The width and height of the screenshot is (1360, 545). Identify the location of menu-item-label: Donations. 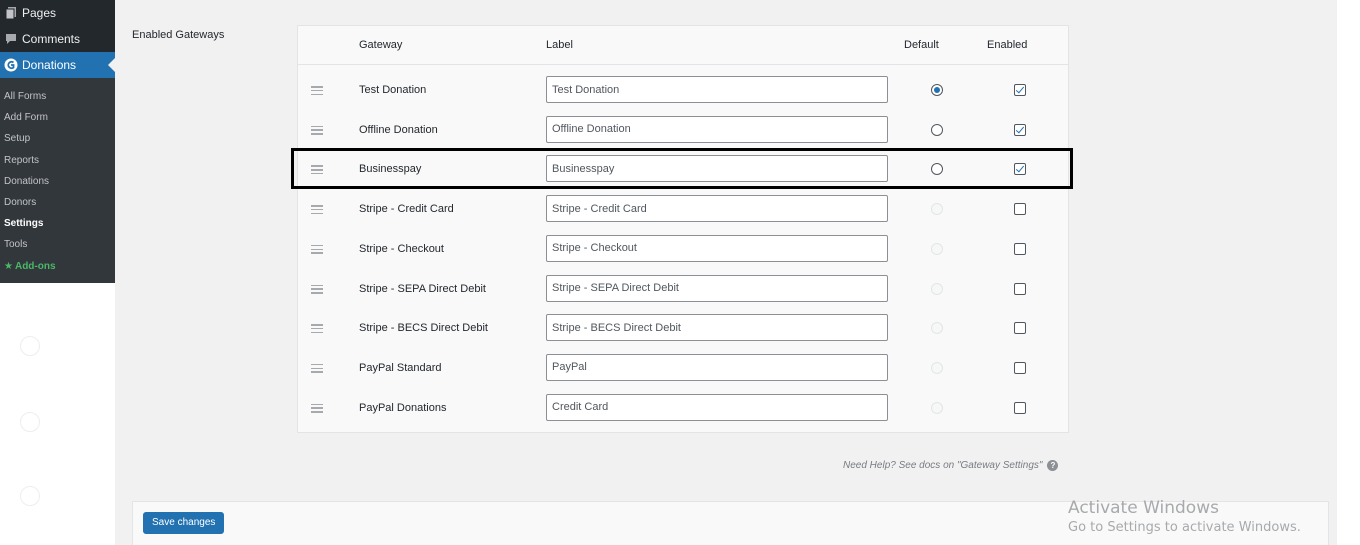
(49, 65).